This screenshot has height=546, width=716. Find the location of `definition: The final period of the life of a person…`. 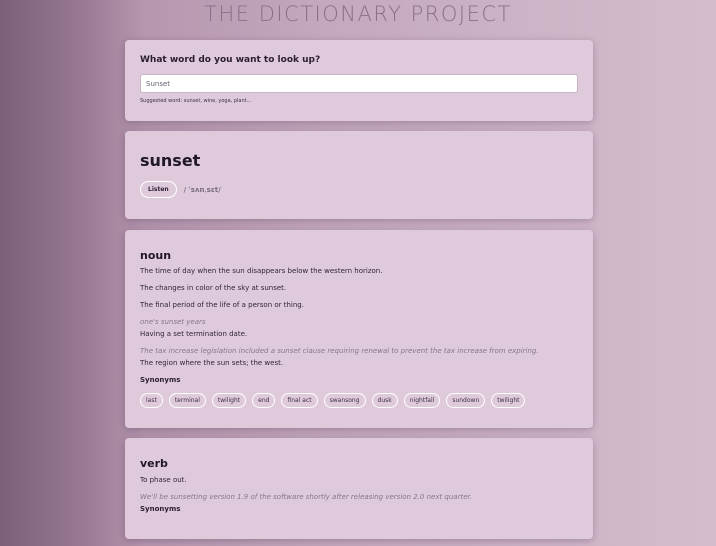

definition: The final period of the life of a person… is located at coordinates (222, 305).